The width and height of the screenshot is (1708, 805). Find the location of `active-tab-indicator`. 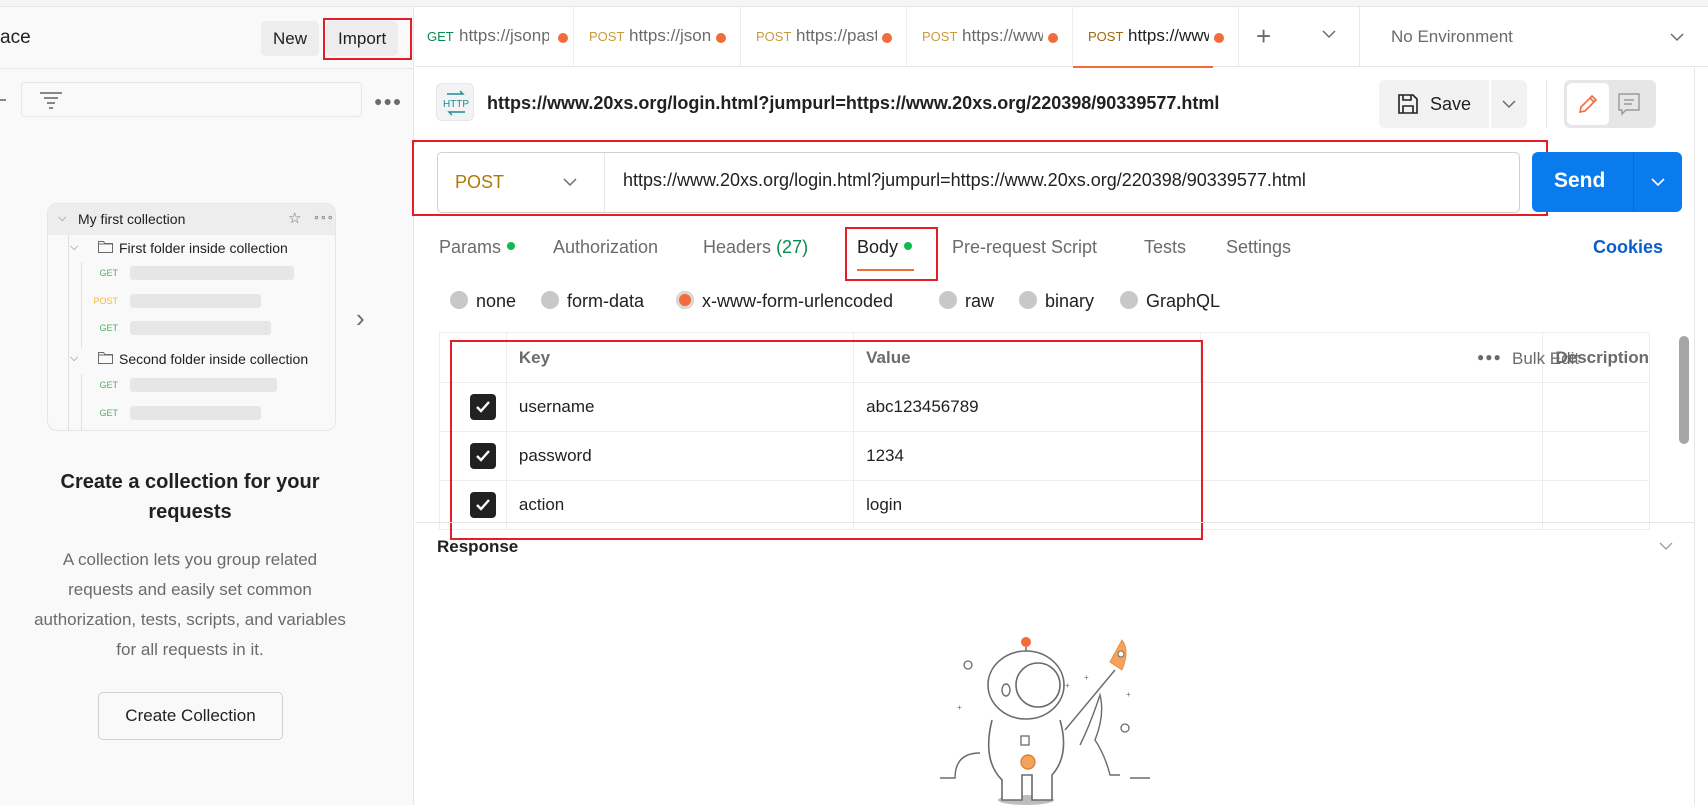

active-tab-indicator is located at coordinates (885, 270).